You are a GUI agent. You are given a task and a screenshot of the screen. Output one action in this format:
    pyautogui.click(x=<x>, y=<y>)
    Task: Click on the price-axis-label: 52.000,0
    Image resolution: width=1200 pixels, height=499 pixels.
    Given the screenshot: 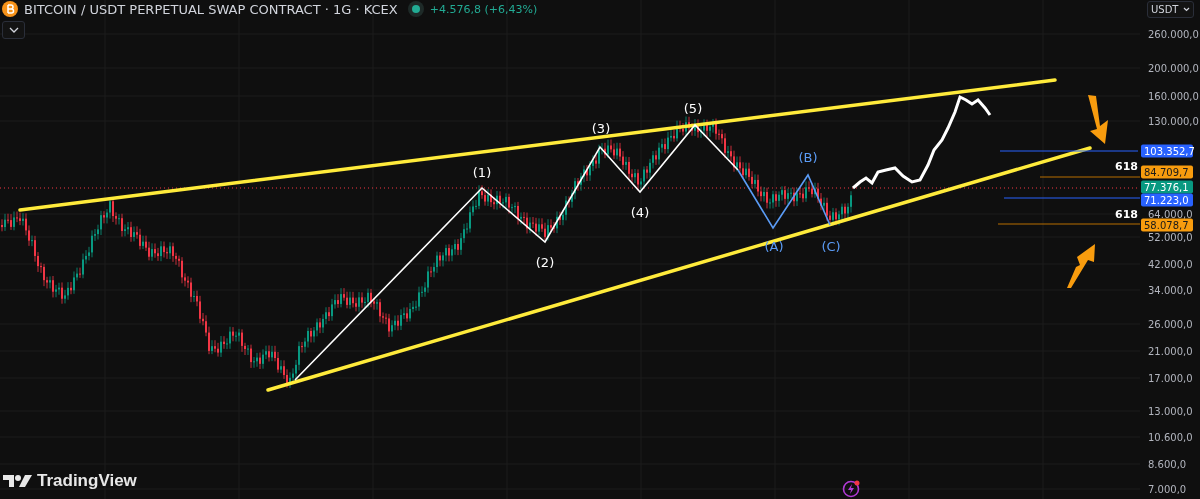 What is the action you would take?
    pyautogui.click(x=1170, y=237)
    